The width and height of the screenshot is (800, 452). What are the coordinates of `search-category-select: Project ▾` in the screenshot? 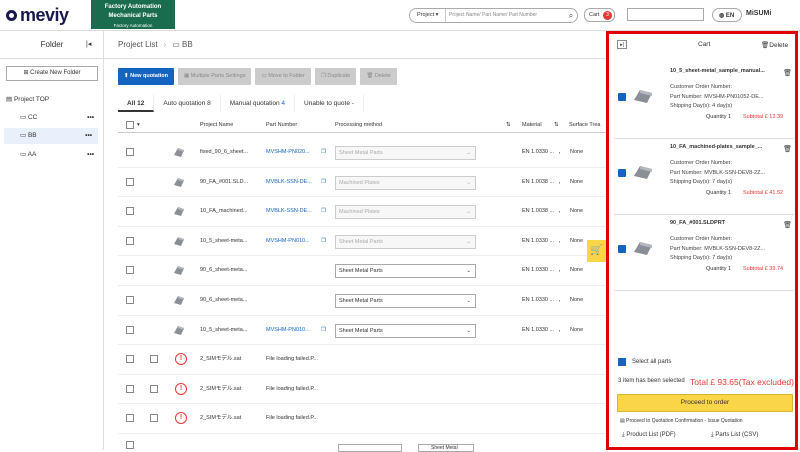 It's located at (428, 15).